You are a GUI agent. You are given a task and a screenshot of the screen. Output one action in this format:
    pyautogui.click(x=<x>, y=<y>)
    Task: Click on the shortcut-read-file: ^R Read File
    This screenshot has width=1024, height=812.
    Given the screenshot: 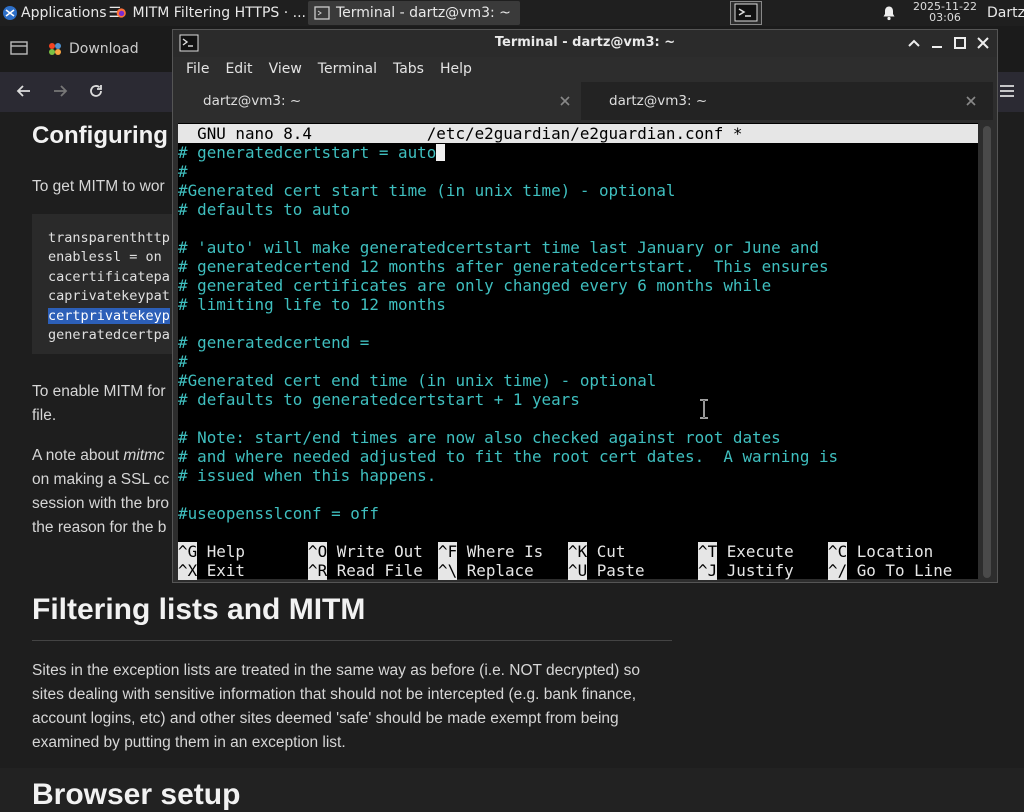 What is the action you would take?
    pyautogui.click(x=365, y=570)
    